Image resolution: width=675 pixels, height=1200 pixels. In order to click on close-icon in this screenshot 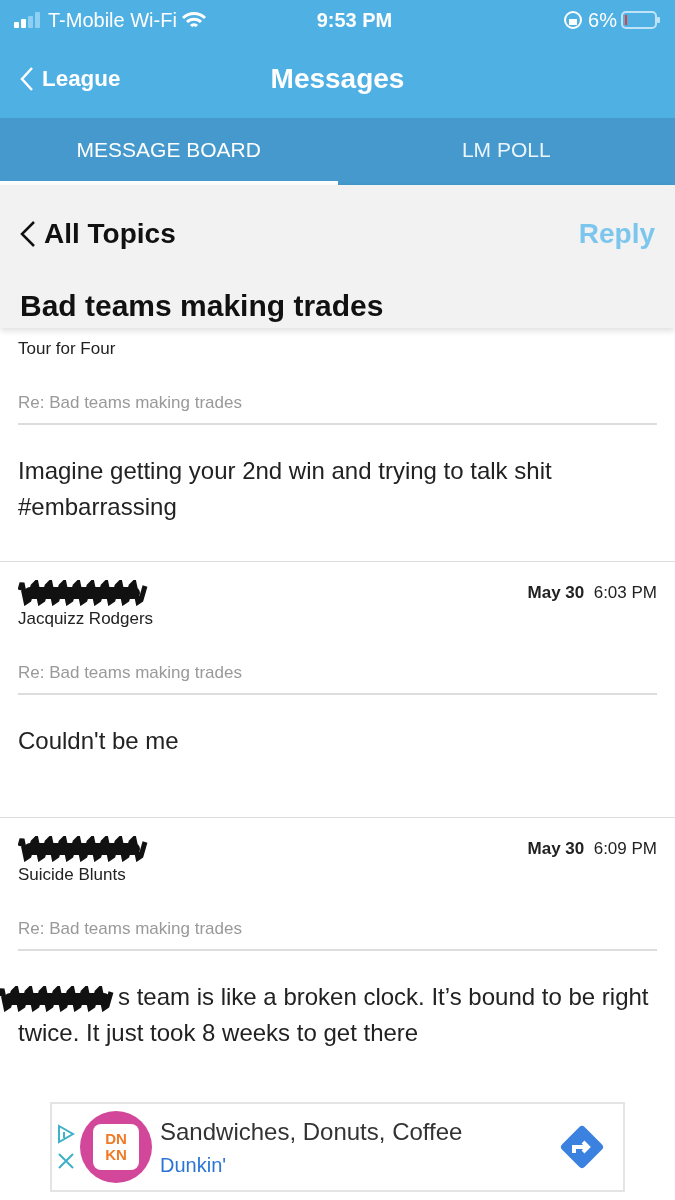, I will do `click(66, 1161)`.